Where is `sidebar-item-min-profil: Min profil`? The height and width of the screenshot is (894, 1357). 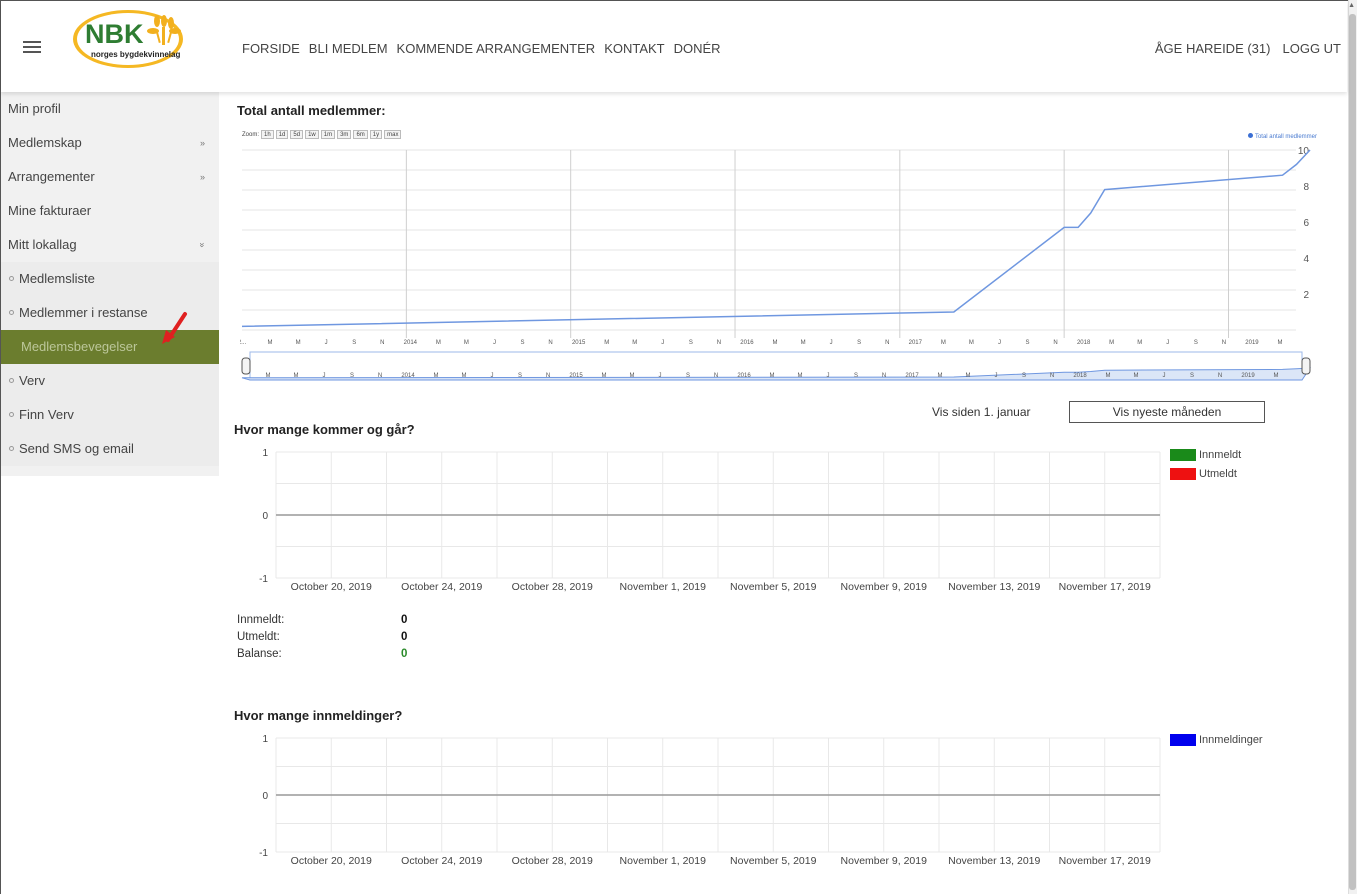
sidebar-item-min-profil: Min profil is located at coordinates (110, 109).